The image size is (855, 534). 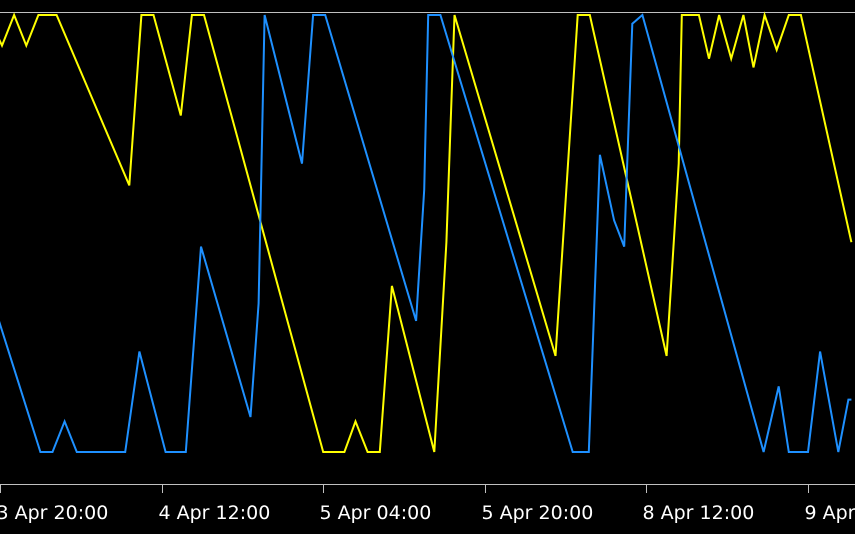 I want to click on x-tick-label-5: 8 Apr 12:00, so click(x=699, y=513).